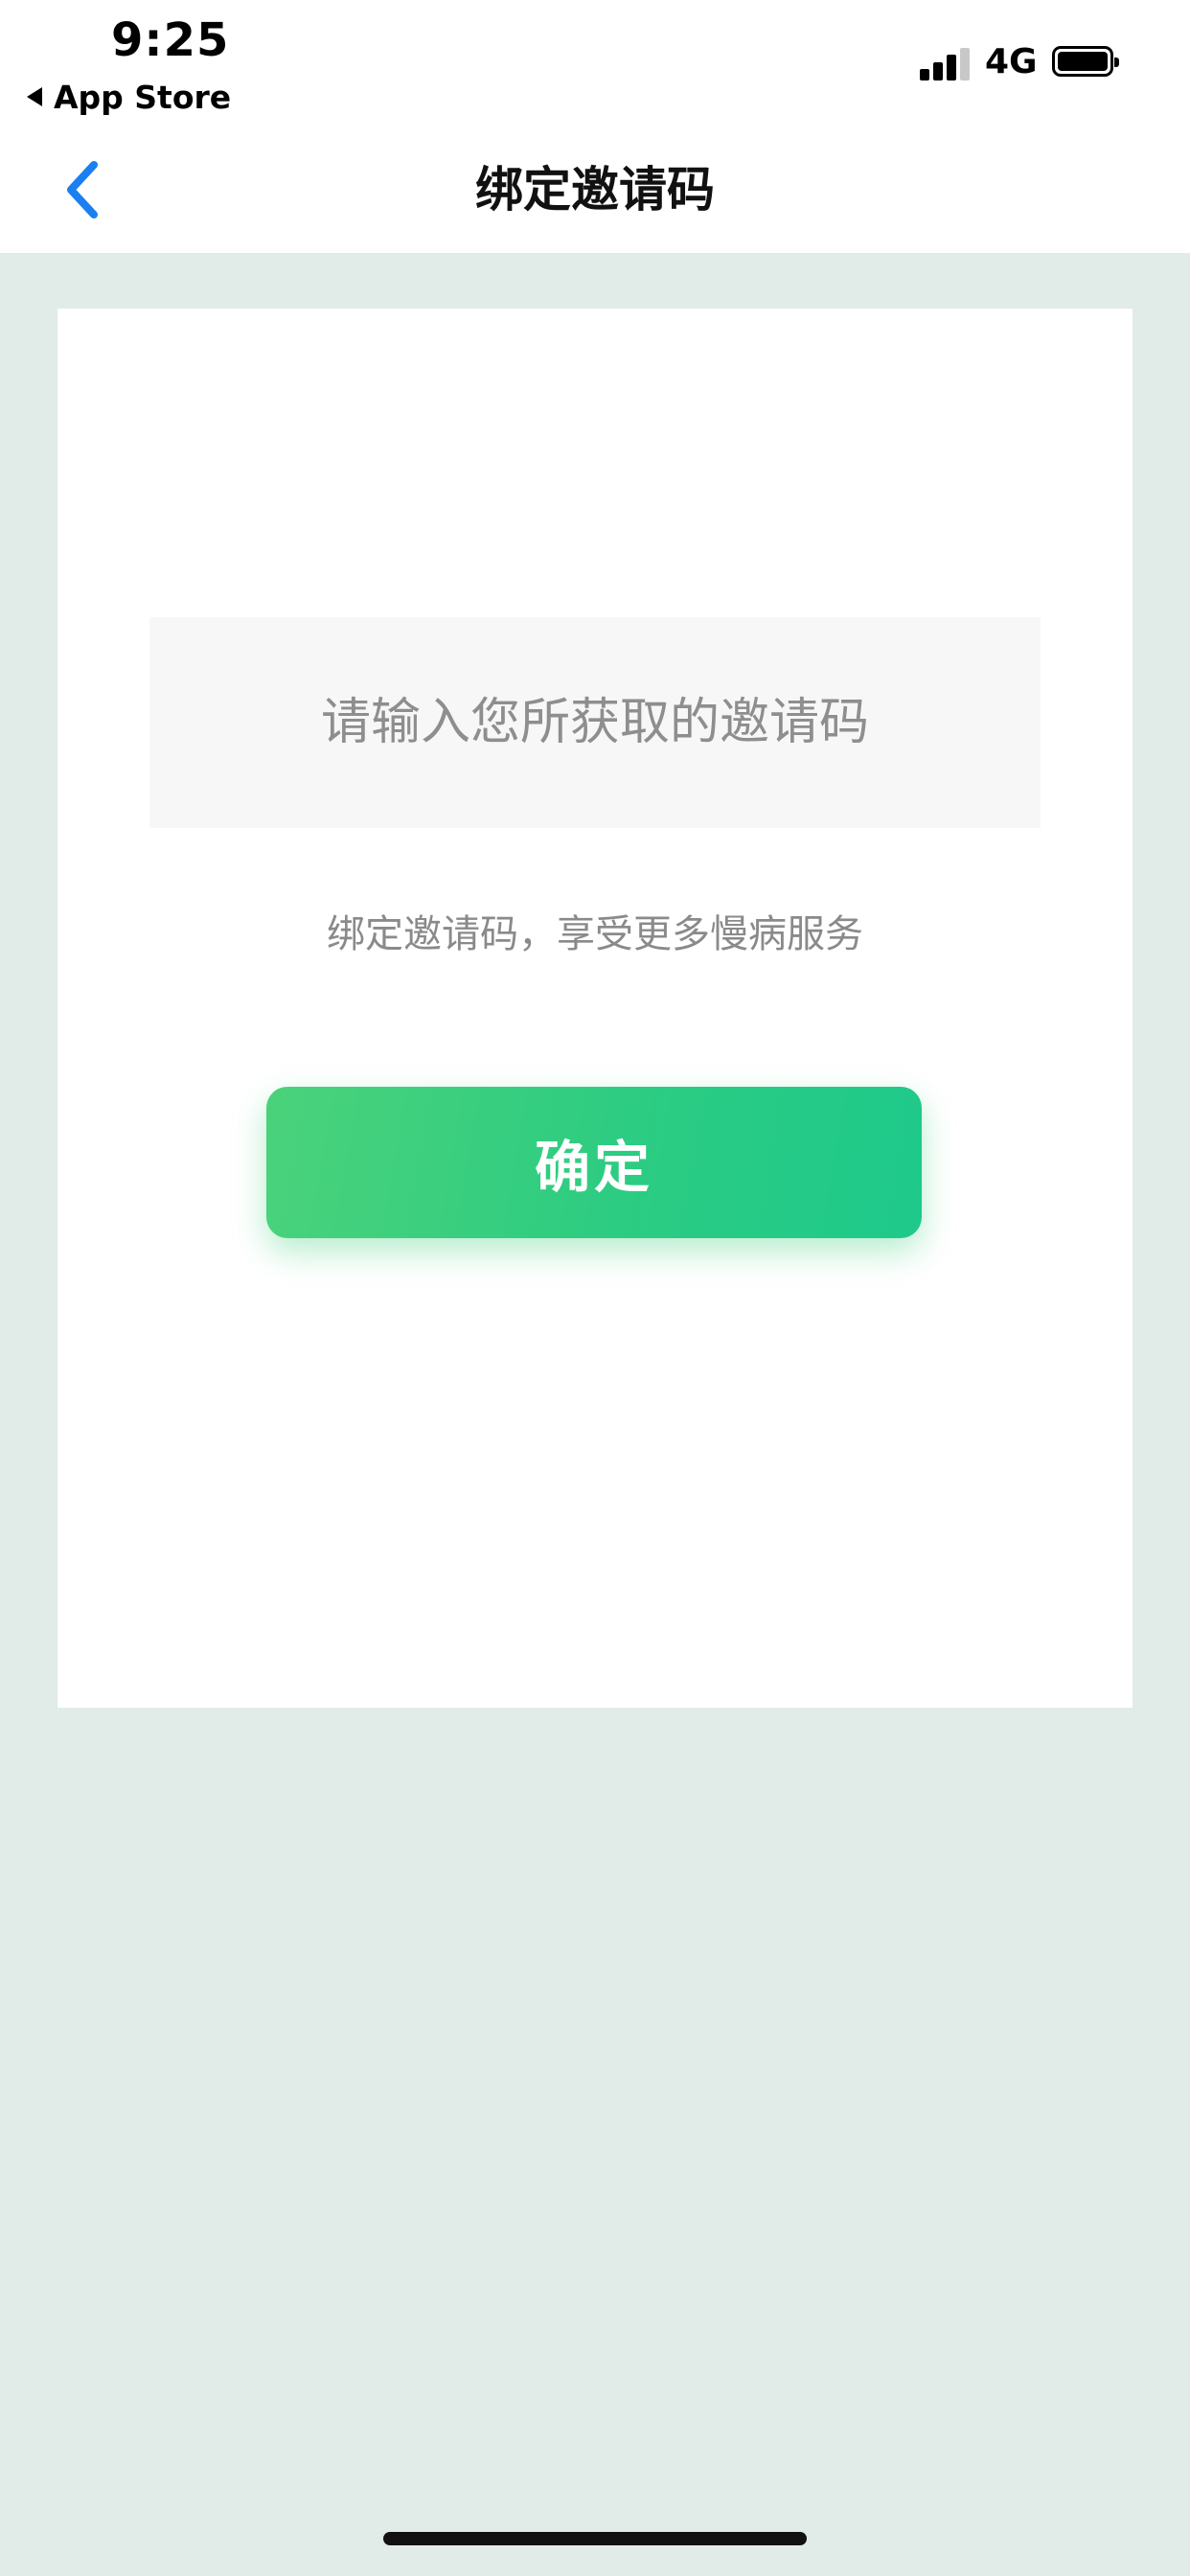 This screenshot has height=2576, width=1190. I want to click on invite-code-input, so click(595, 722).